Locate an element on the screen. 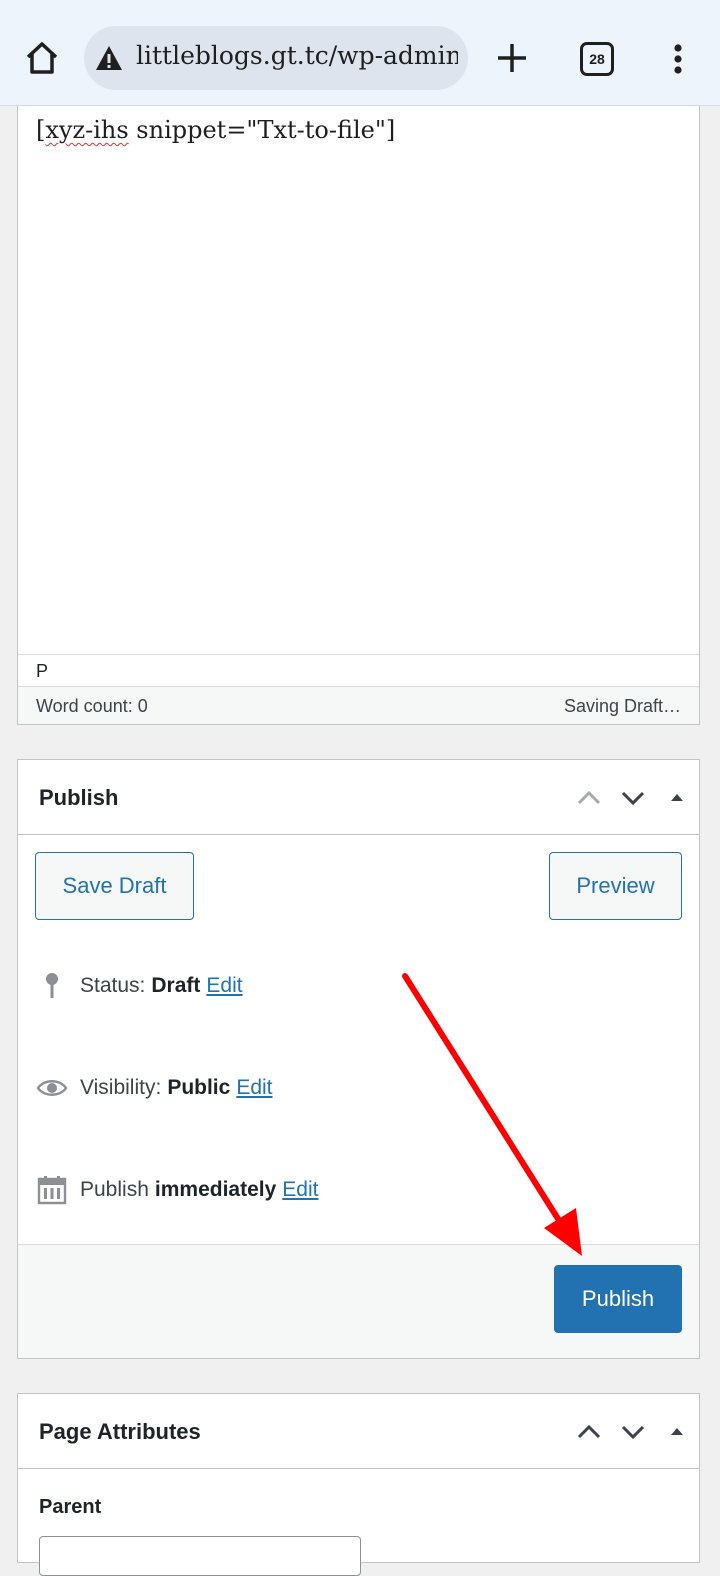 This screenshot has height=1576, width=720. browser-toolbar: littleblogs.gt.tc/wp-admin/ 28 is located at coordinates (360, 53).